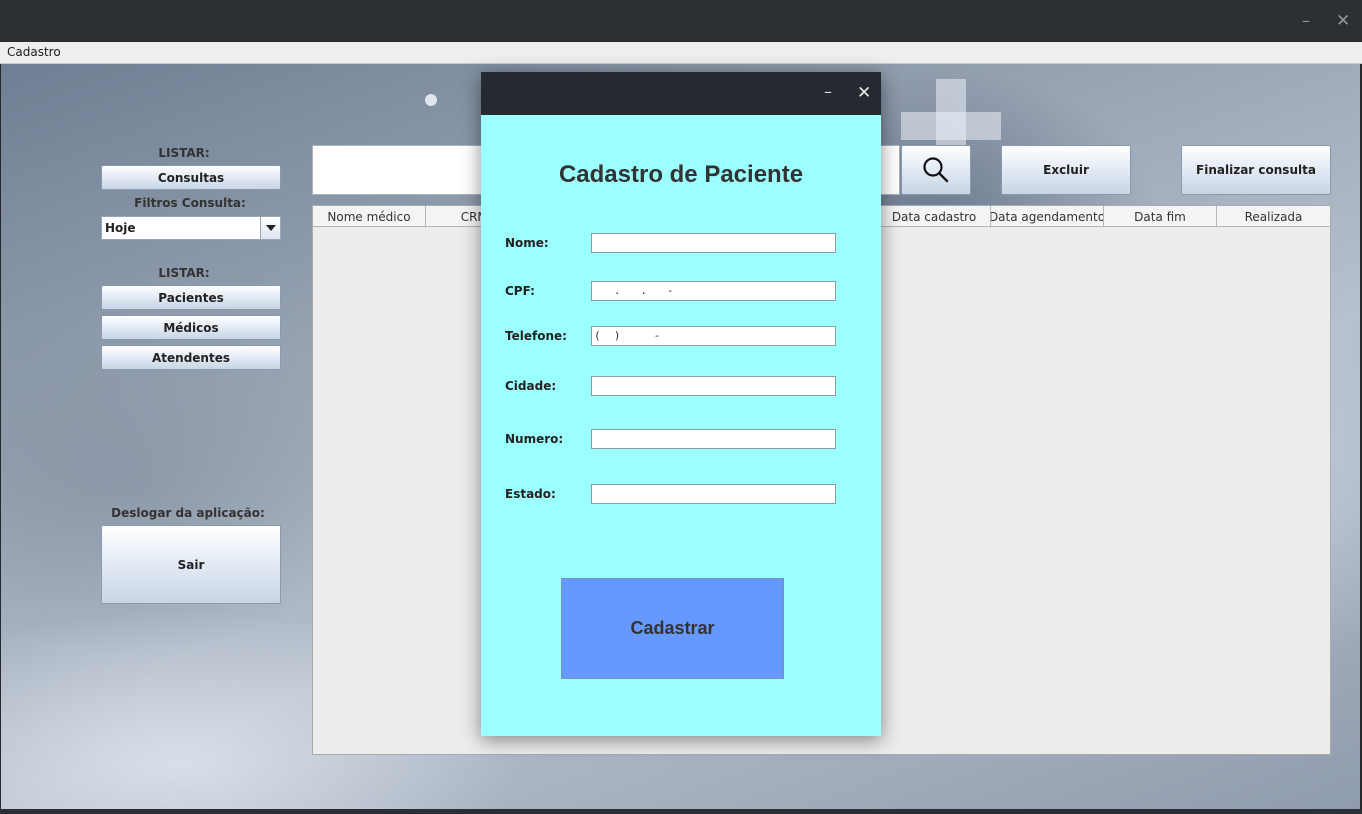 This screenshot has height=814, width=1362. I want to click on estado-field, so click(713, 494).